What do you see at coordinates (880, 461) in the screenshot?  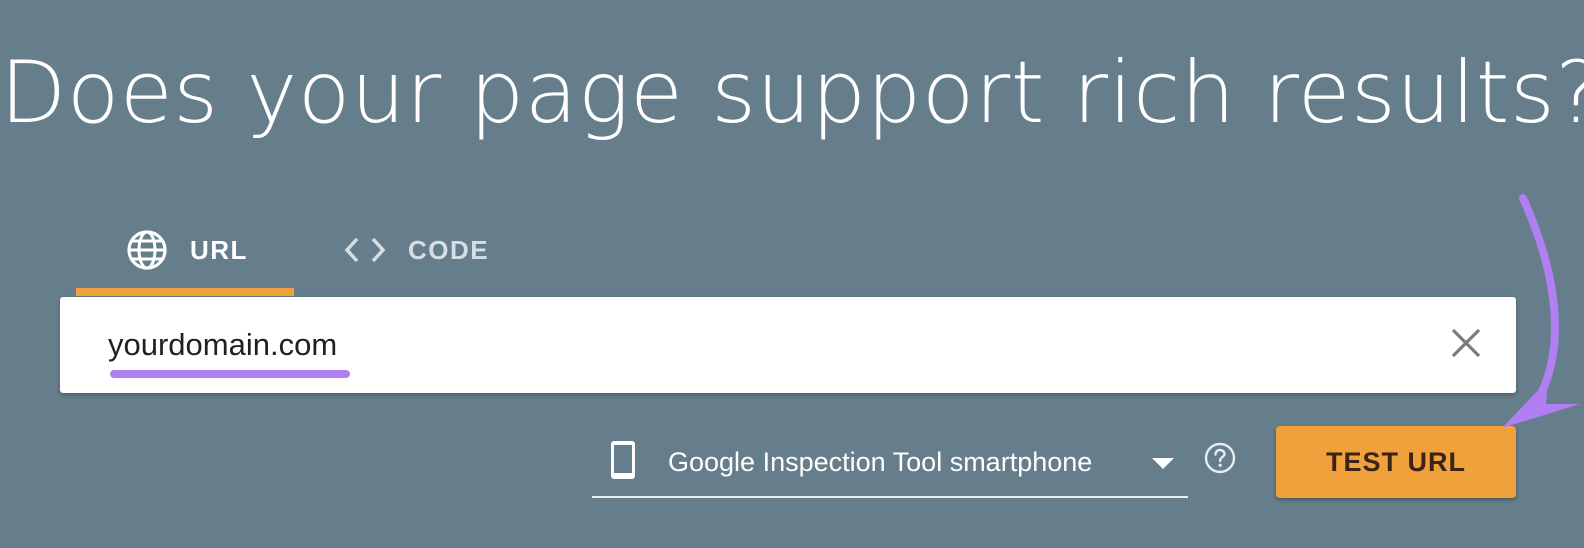 I see `crawler-select-value: Google Inspection Tool smartphone` at bounding box center [880, 461].